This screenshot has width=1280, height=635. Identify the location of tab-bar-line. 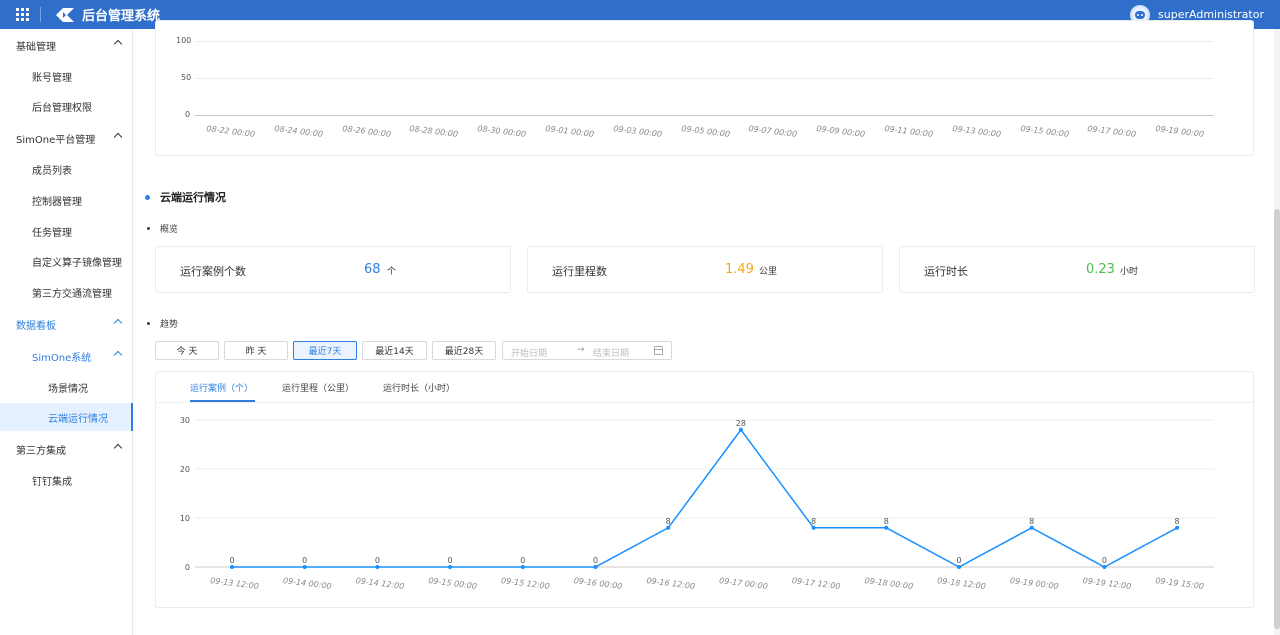
(704, 402).